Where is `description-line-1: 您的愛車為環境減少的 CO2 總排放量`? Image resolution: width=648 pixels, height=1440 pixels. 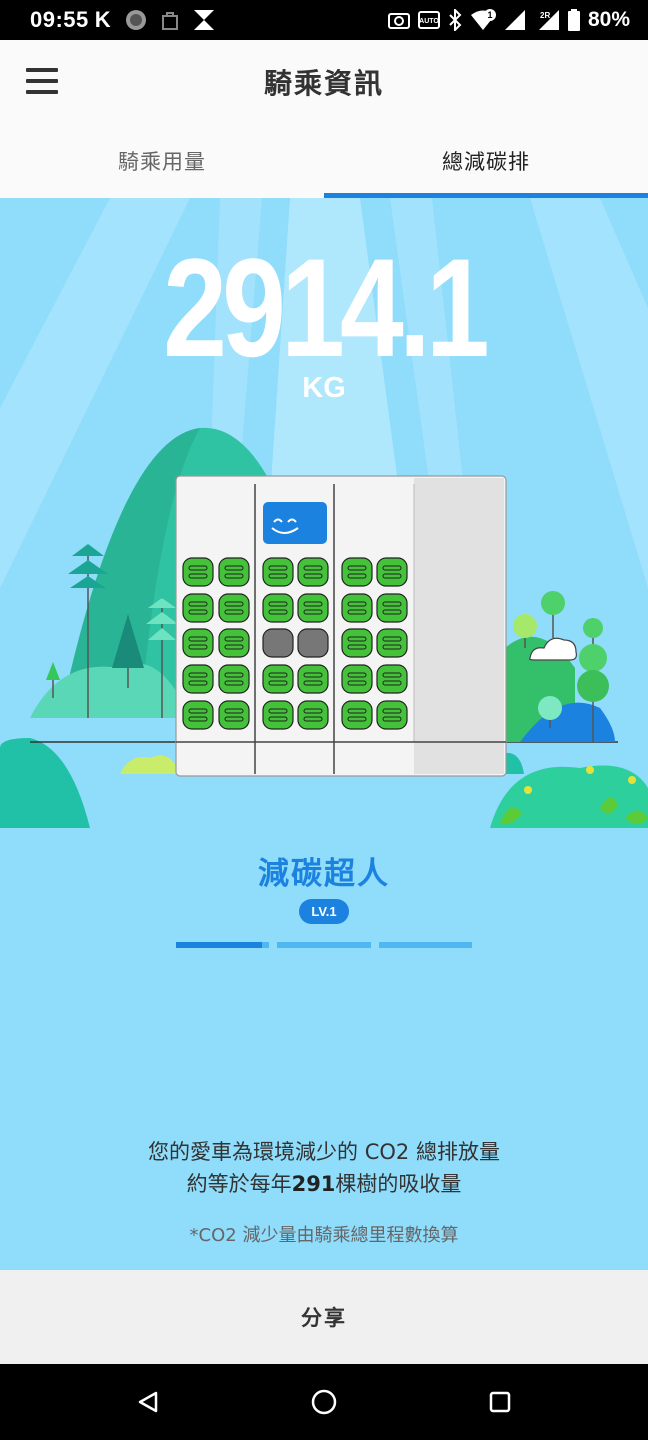 description-line-1: 您的愛車為環境減少的 CO2 總排放量 is located at coordinates (324, 1152).